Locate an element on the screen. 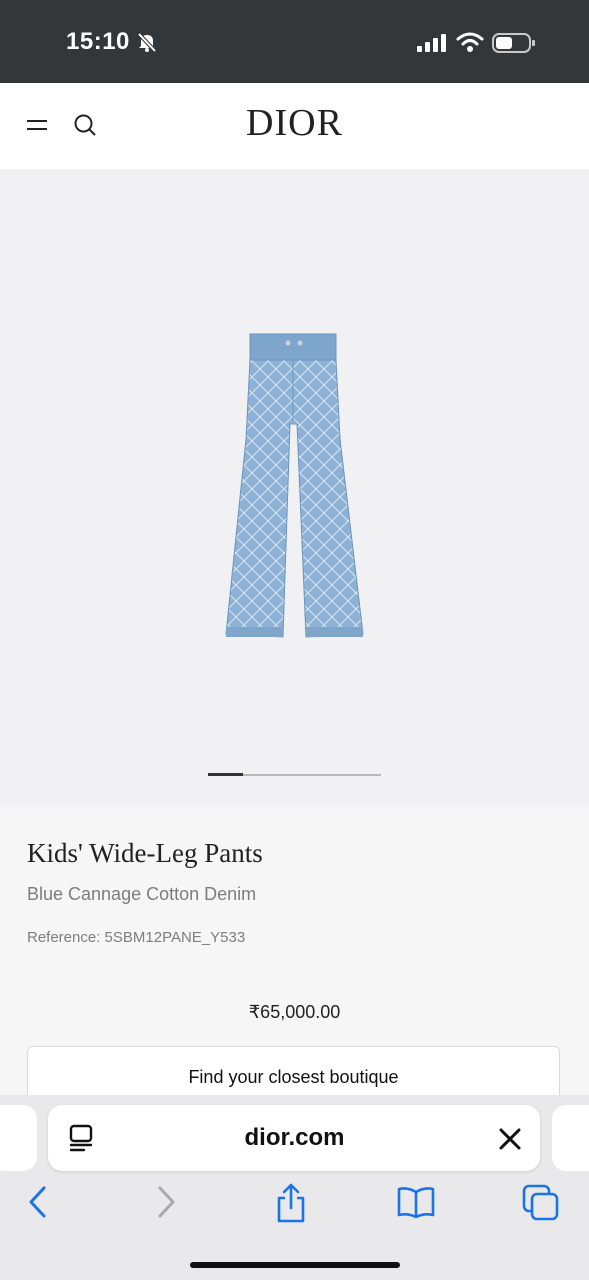  close-icon is located at coordinates (510, 1139).